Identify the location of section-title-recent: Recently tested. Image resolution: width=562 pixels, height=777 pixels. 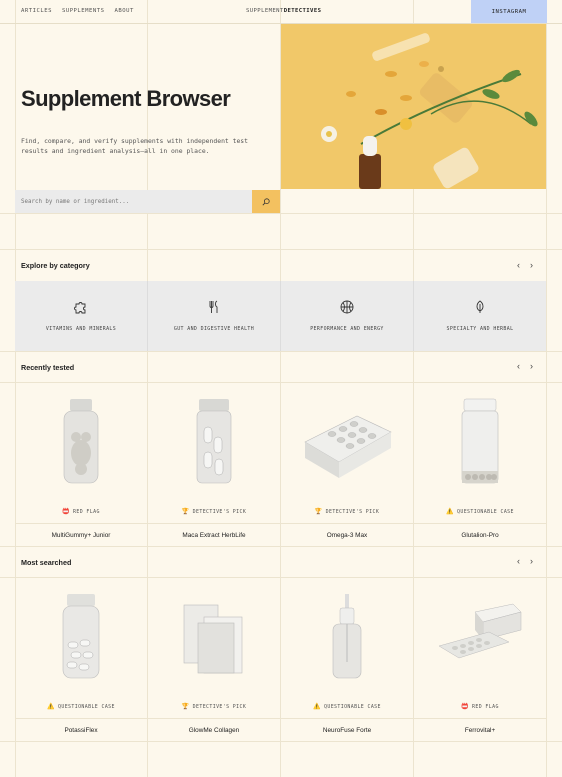
(48, 367).